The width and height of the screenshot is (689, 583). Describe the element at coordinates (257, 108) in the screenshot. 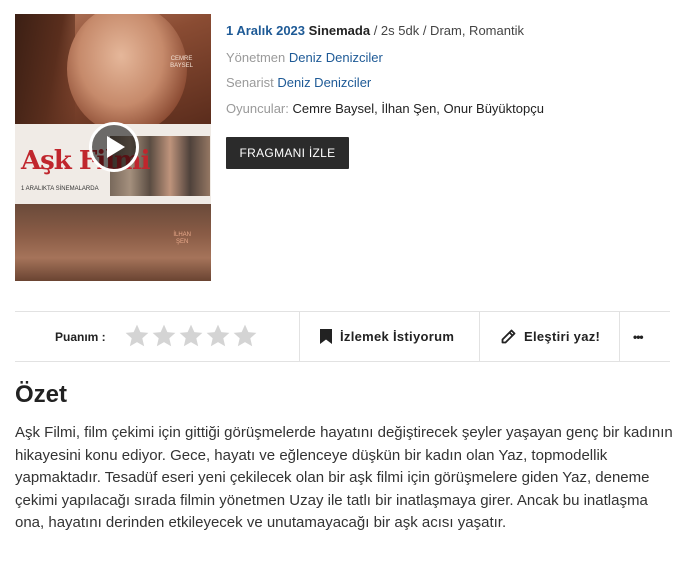

I see `cast-label: Oyuncular:` at that location.